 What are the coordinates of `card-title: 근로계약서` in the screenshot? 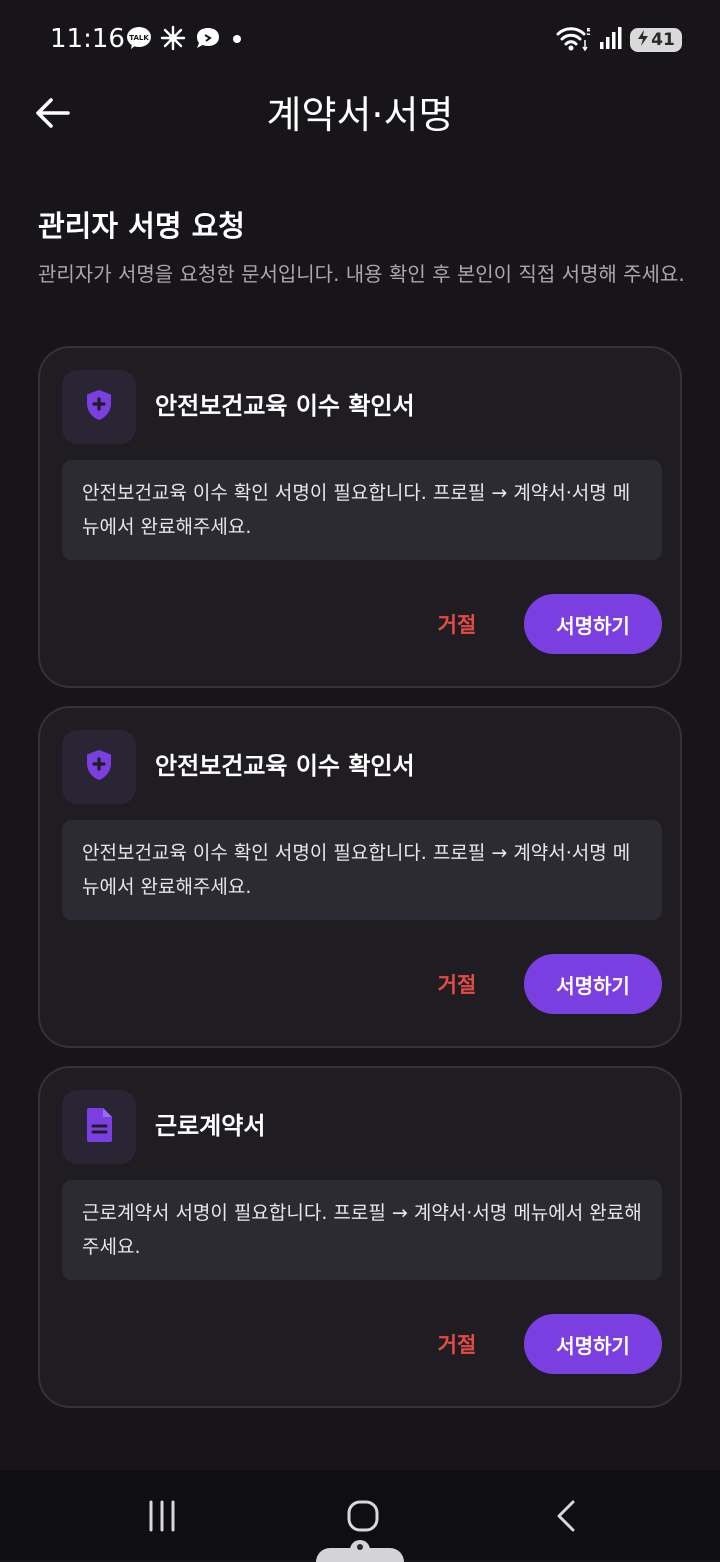 It's located at (210, 1126).